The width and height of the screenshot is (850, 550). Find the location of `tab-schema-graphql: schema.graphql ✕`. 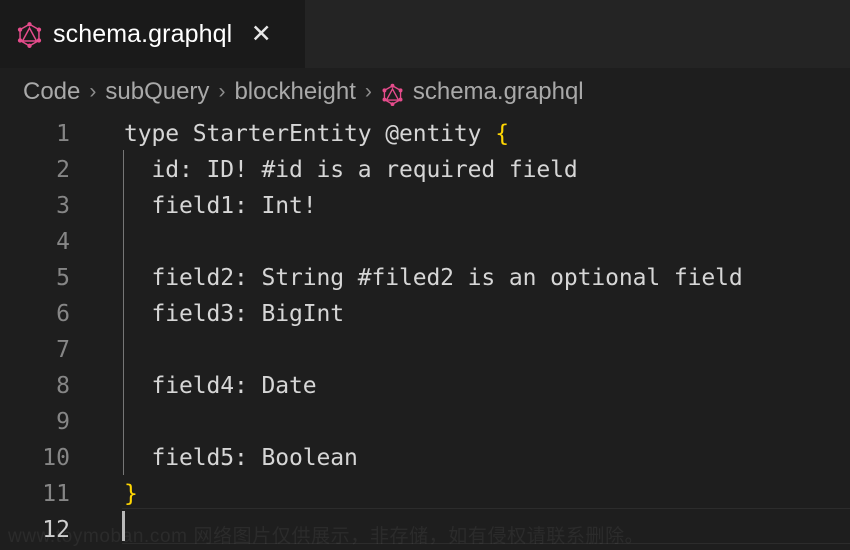

tab-schema-graphql: schema.graphql ✕ is located at coordinates (152, 34).